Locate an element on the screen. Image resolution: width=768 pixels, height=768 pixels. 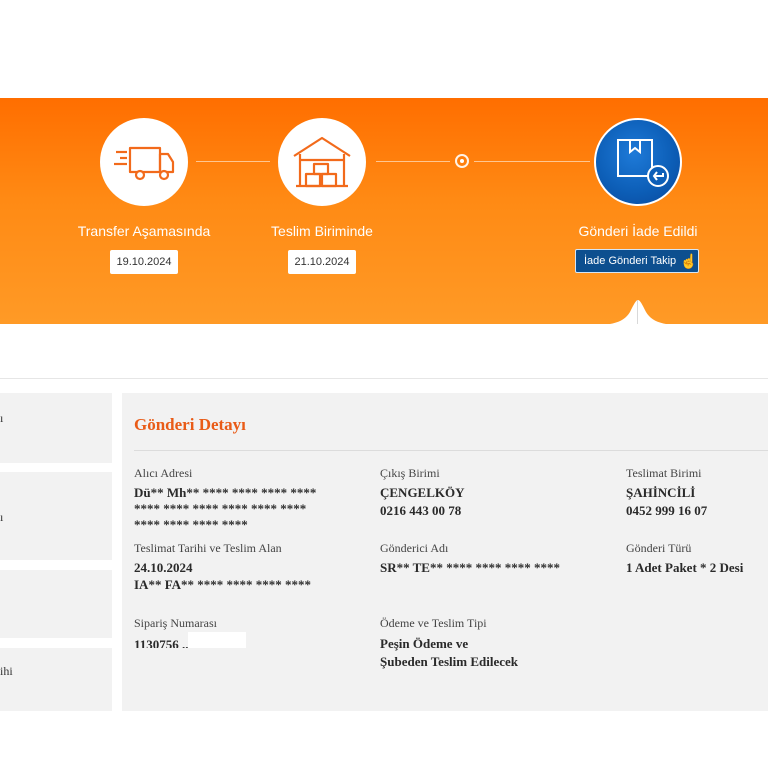
return-tracking-button: İade Gönderi Takip ☝ is located at coordinates (637, 261).